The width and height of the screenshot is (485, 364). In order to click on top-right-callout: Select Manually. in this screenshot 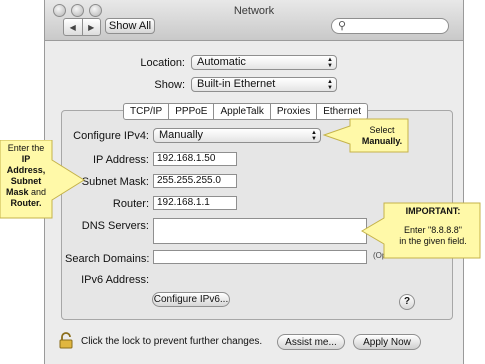, I will do `click(382, 136)`.